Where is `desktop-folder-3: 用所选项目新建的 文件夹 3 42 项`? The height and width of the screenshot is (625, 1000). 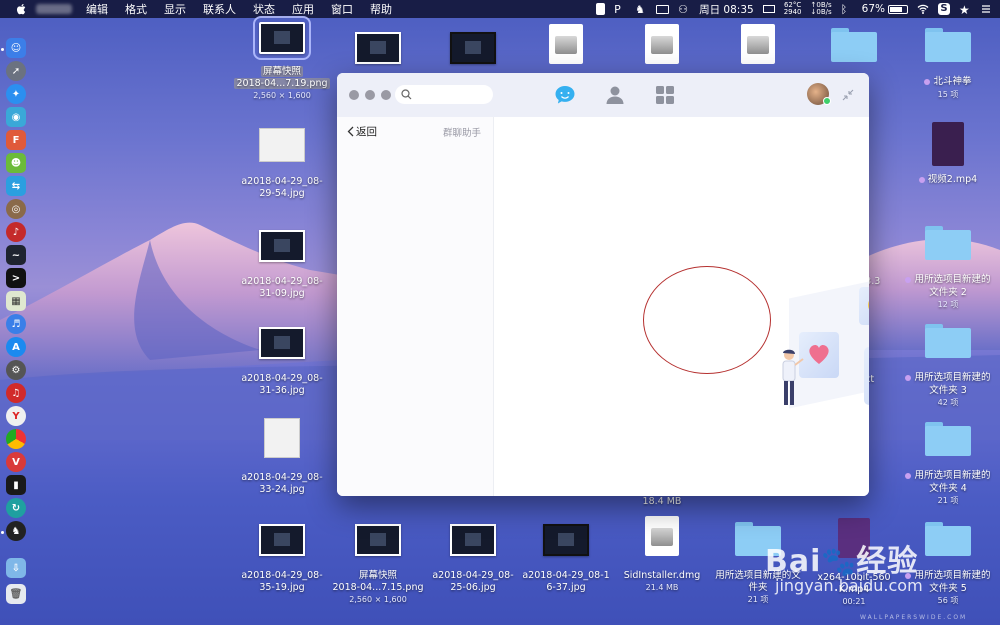
desktop-folder-3: 用所选项目新建的 文件夹 3 42 项 is located at coordinates (948, 366).